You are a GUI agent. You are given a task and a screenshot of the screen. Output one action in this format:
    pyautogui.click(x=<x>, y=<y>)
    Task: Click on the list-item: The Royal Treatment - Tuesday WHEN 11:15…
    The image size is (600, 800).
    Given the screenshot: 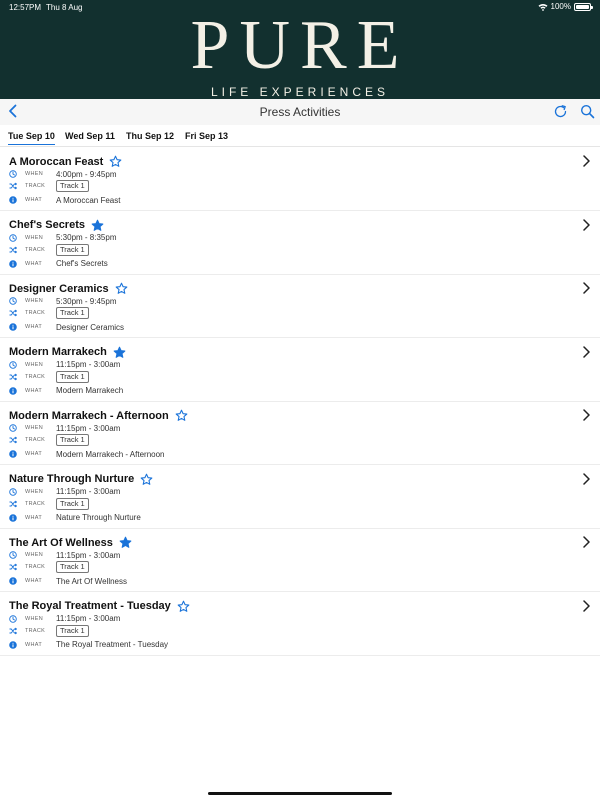 What is the action you would take?
    pyautogui.click(x=300, y=624)
    